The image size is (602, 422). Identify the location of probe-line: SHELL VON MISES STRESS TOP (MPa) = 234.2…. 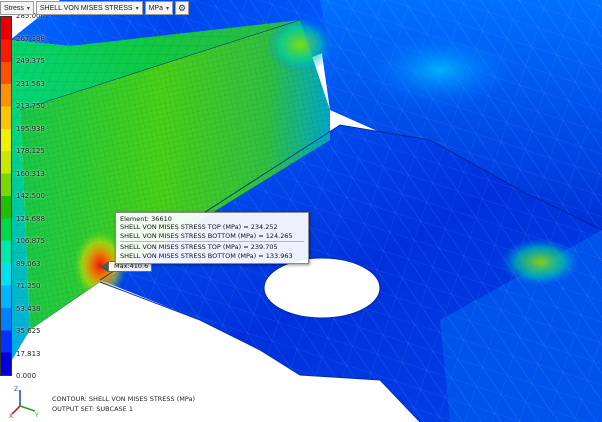
(199, 227).